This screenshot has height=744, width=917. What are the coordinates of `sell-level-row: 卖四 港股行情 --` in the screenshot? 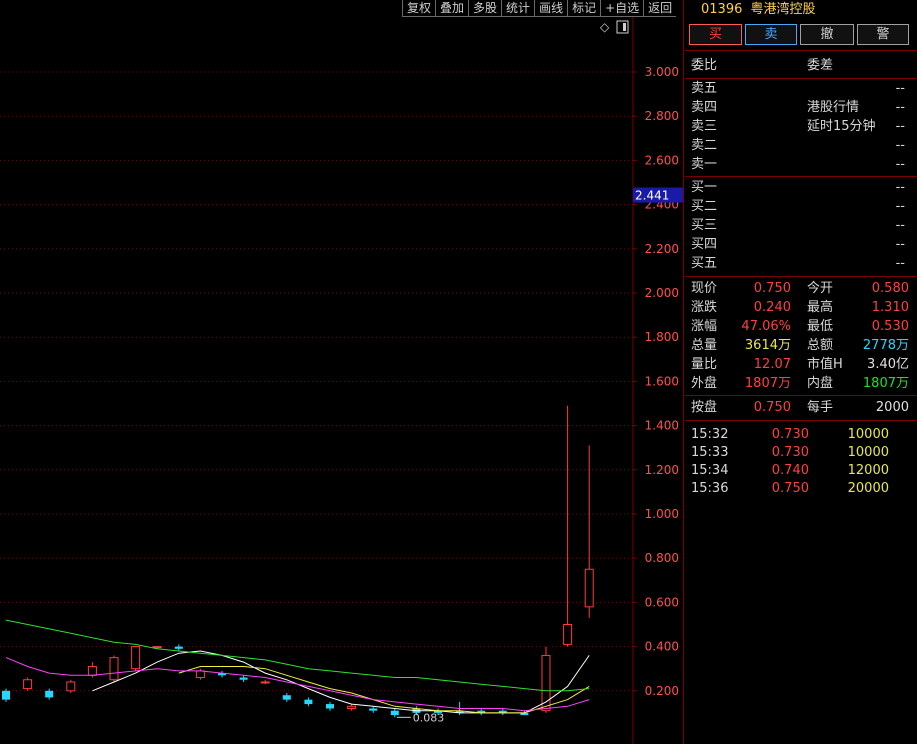 It's located at (800, 107).